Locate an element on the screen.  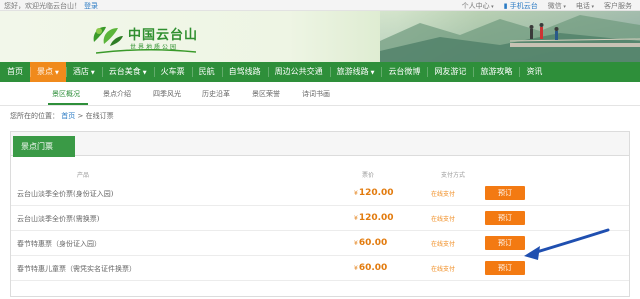
column-product: 产品 is located at coordinates (83, 175).